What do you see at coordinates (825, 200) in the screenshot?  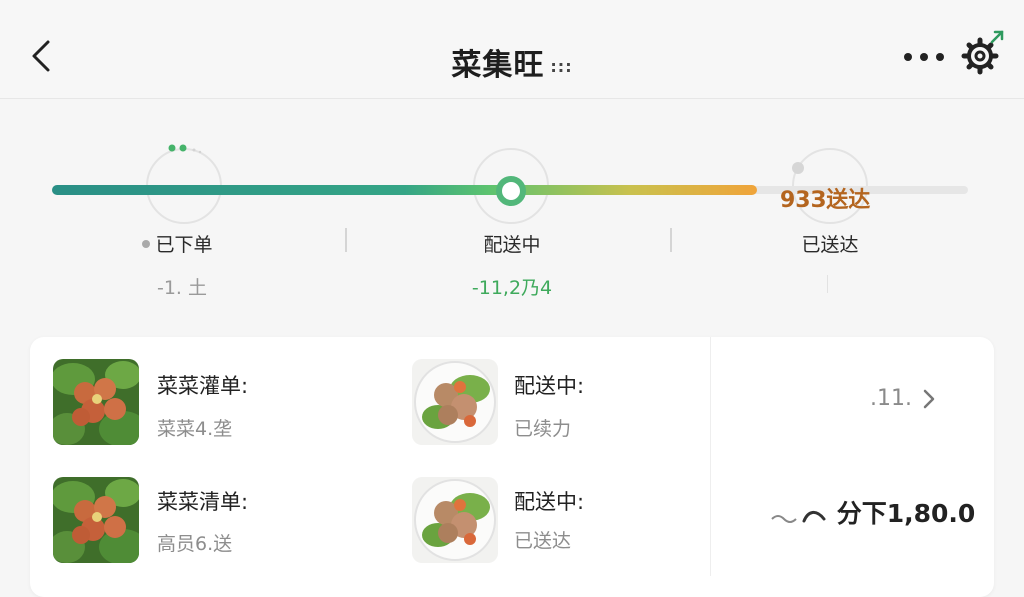 I see `eta-text: 93З送达` at bounding box center [825, 200].